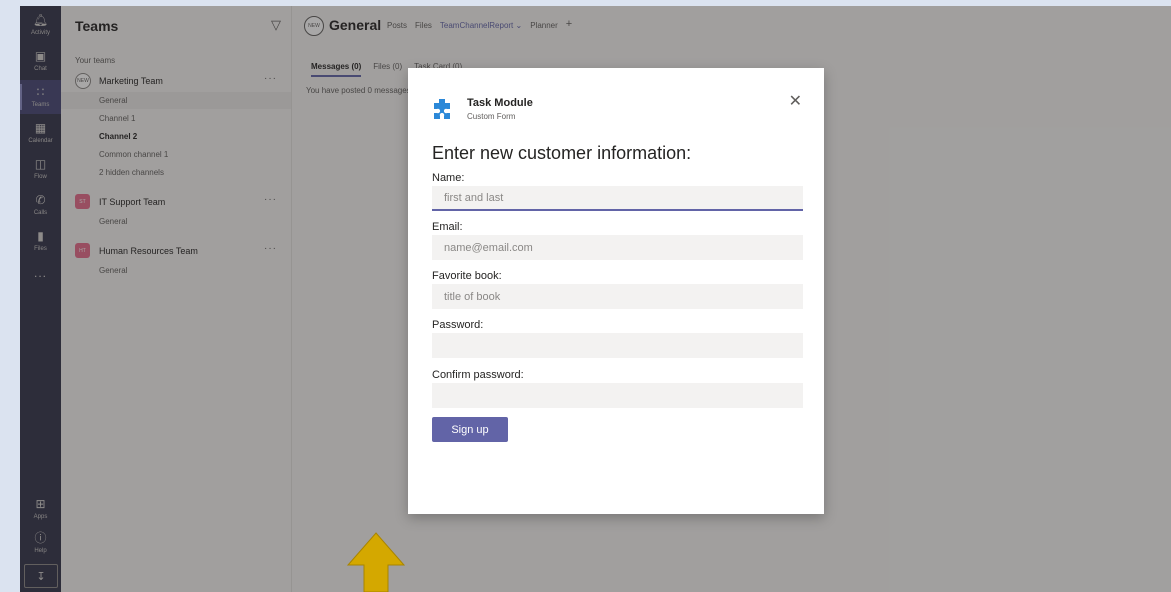 This screenshot has width=1171, height=592. Describe the element at coordinates (617, 395) in the screenshot. I see `confirm-password-input` at that location.